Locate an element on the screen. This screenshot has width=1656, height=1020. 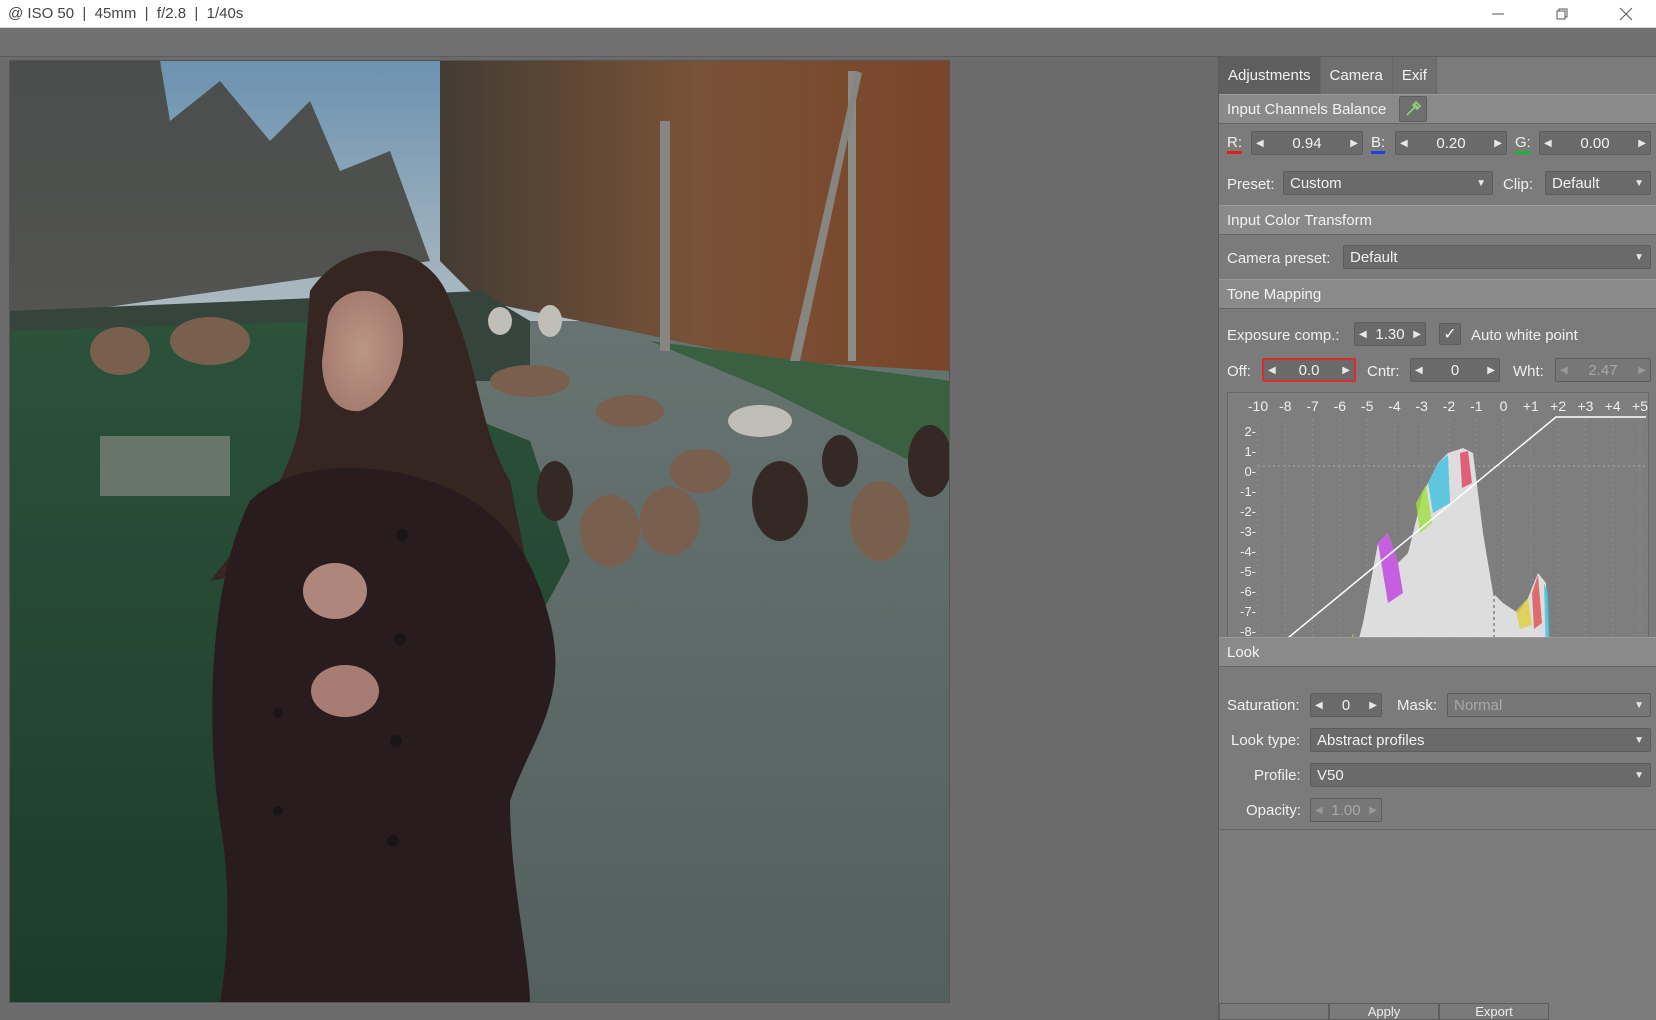
camera-preset-label: Camera preset: is located at coordinates (1279, 258).